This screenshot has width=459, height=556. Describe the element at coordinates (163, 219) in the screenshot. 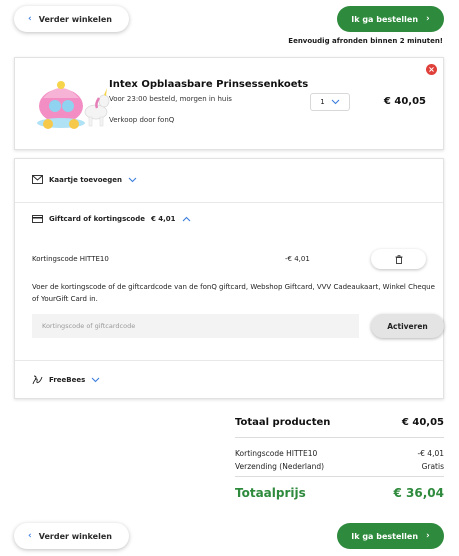

I see `giftcard-amount: € 4,01` at that location.